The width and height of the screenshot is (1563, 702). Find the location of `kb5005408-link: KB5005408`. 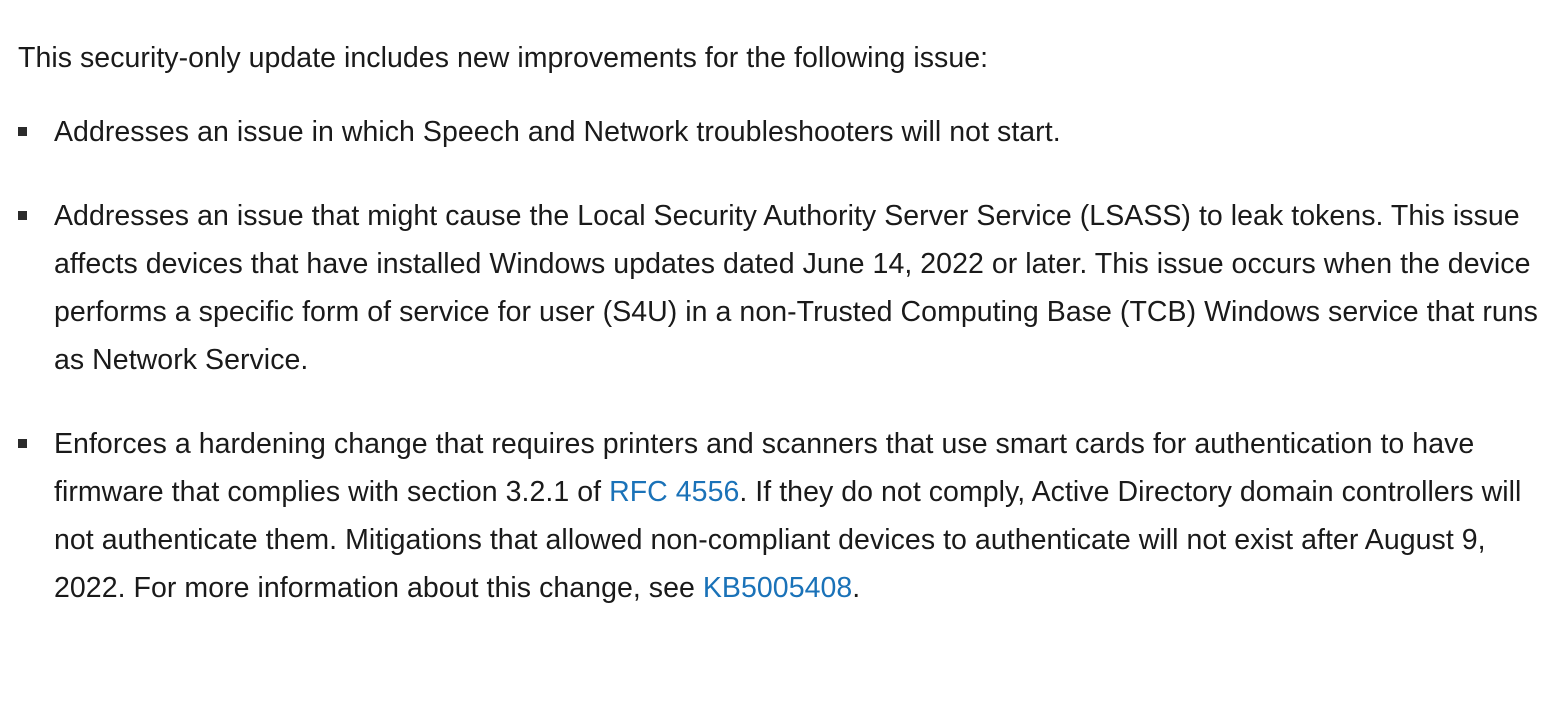

kb5005408-link: KB5005408 is located at coordinates (777, 588).